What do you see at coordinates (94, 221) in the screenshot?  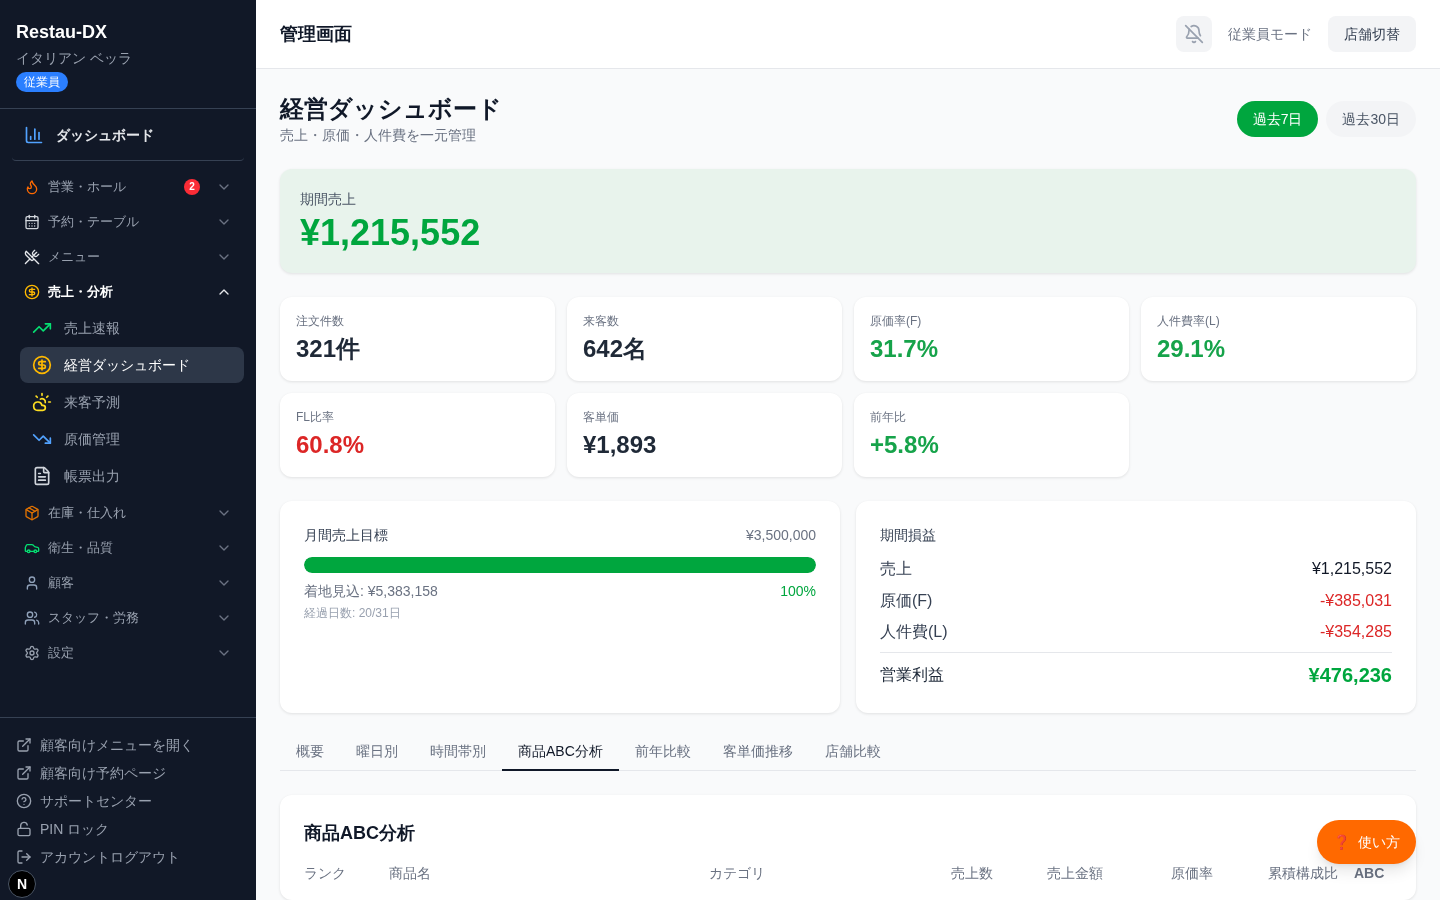 I see `nav-group-label: 予約・テーブル` at bounding box center [94, 221].